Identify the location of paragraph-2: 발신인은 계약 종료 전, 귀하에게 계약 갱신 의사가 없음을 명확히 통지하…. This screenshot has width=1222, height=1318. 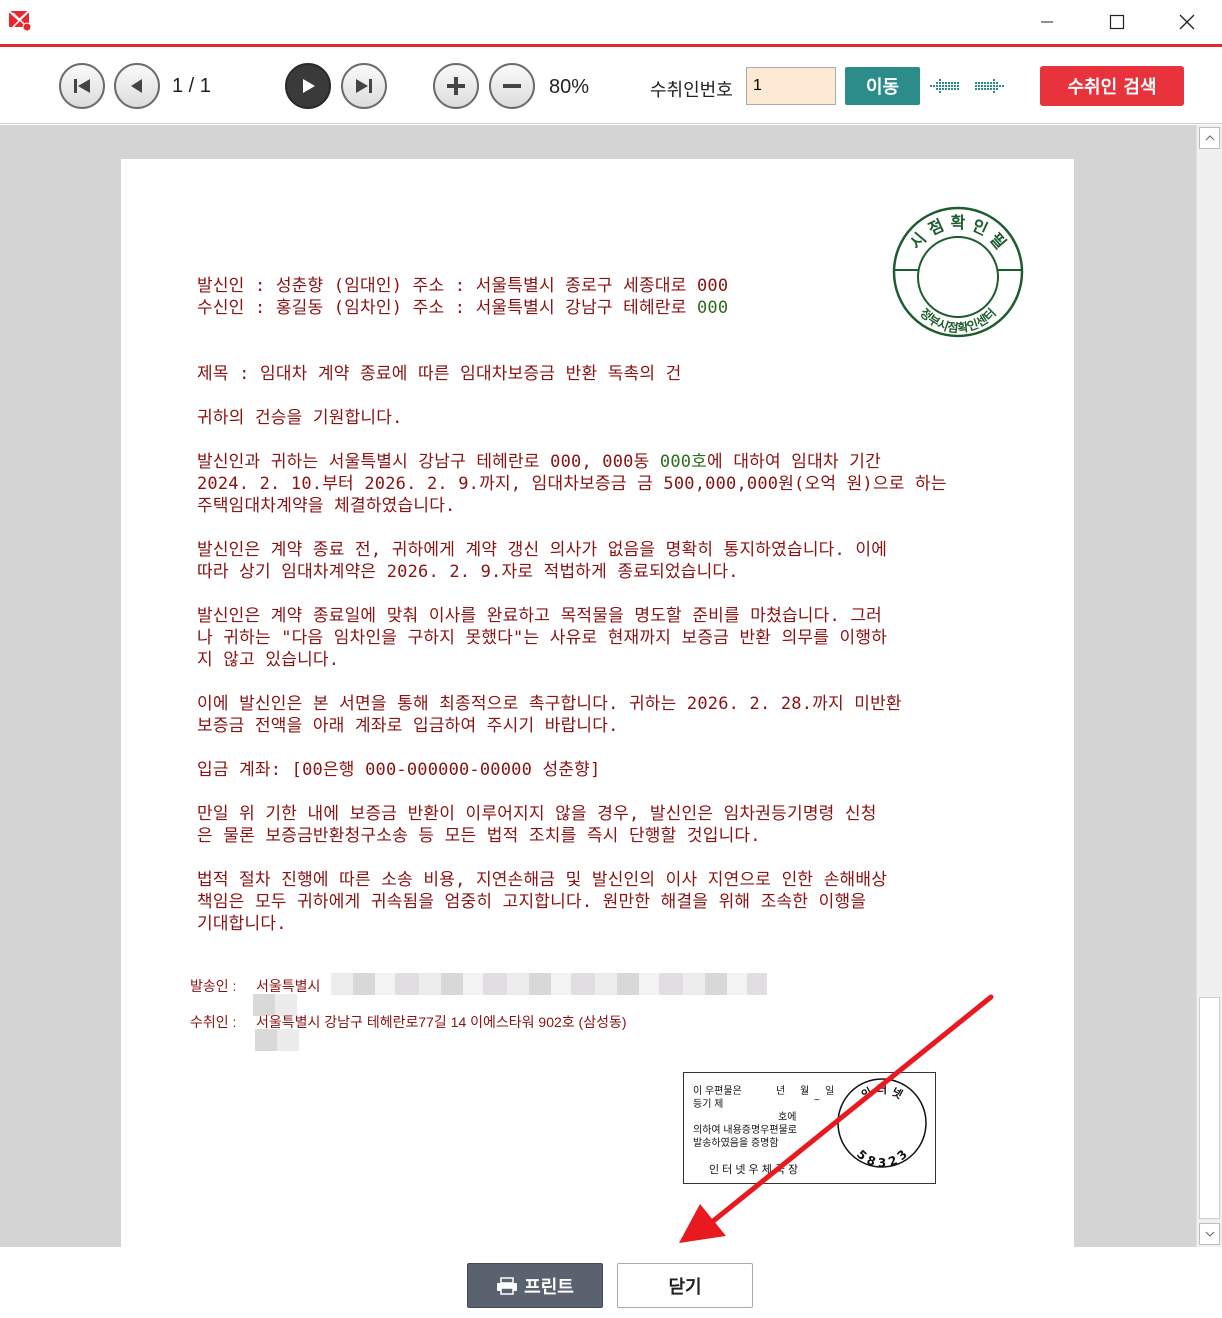
(542, 561).